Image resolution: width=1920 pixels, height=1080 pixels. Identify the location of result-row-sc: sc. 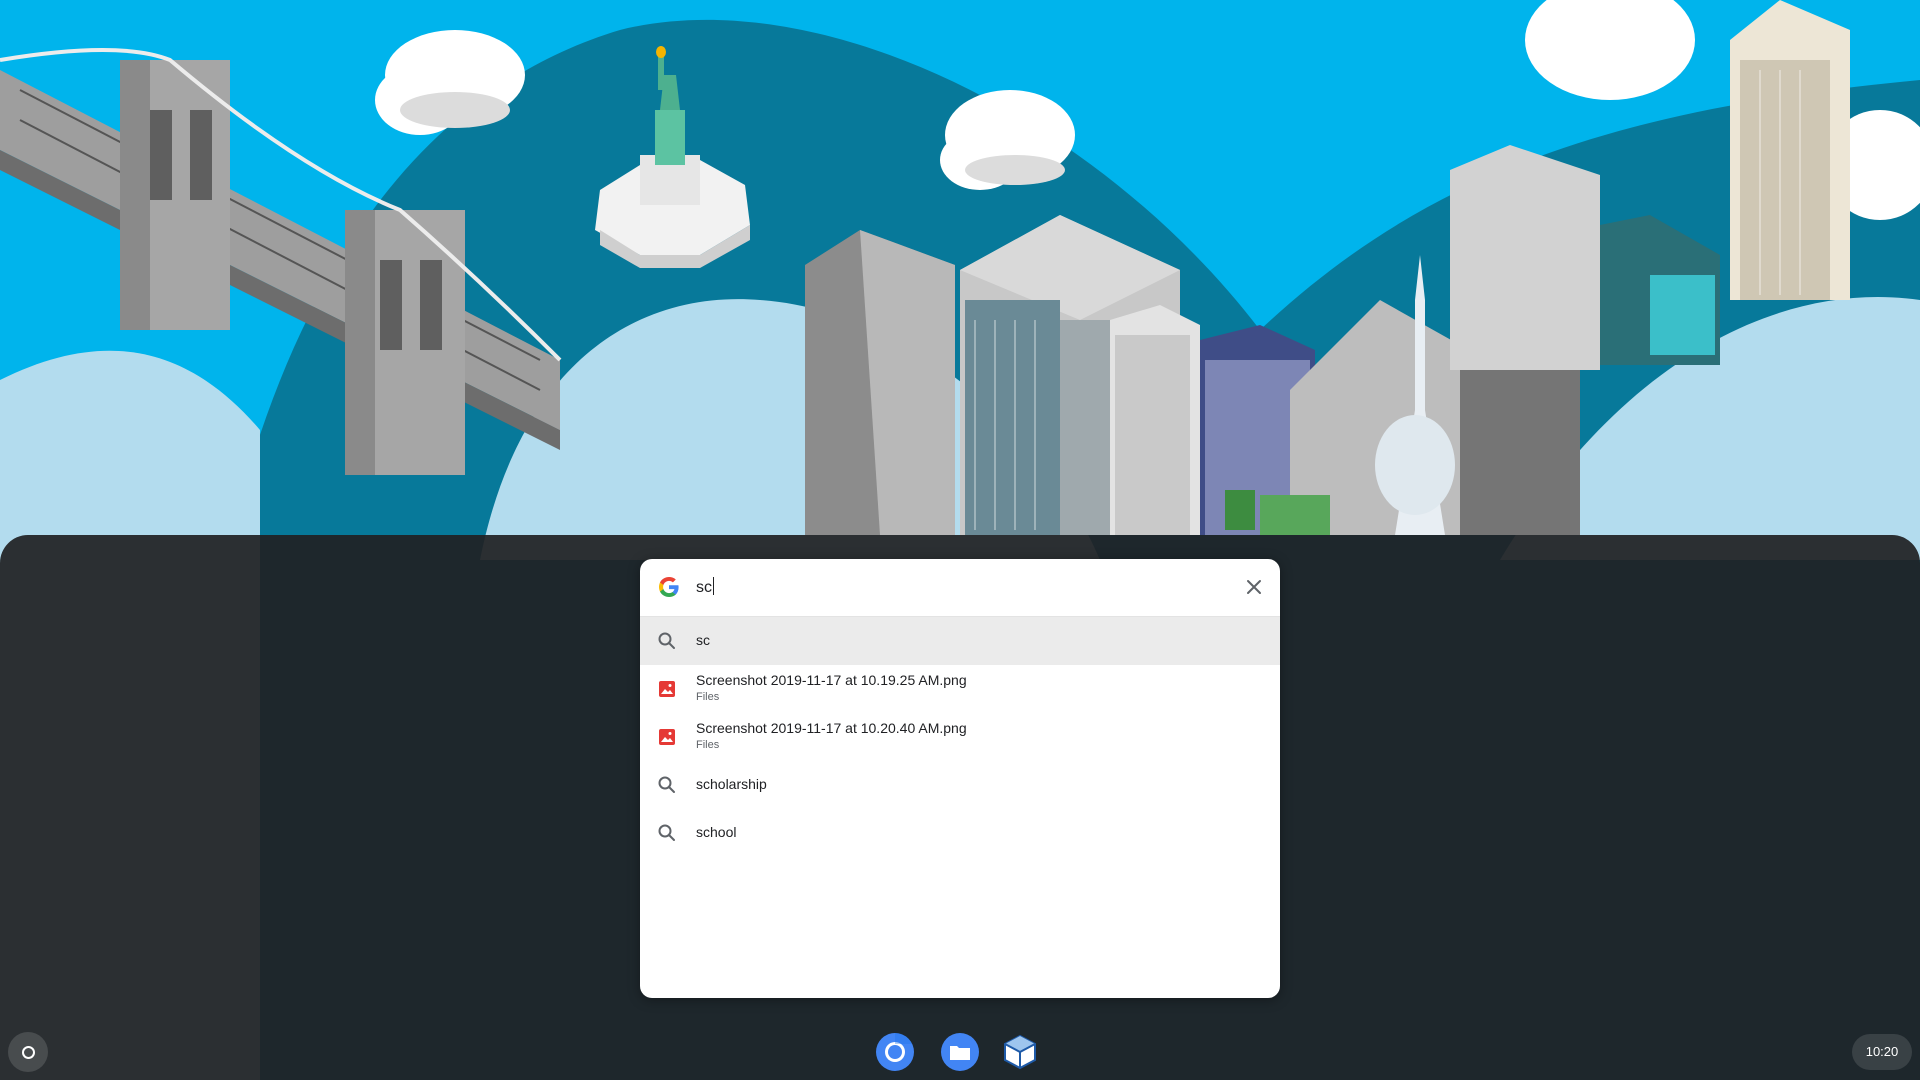
(960, 641).